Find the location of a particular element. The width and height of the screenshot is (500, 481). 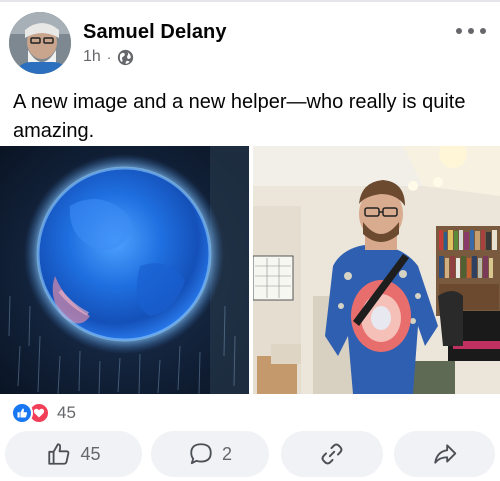

more-options-button is located at coordinates (471, 31).